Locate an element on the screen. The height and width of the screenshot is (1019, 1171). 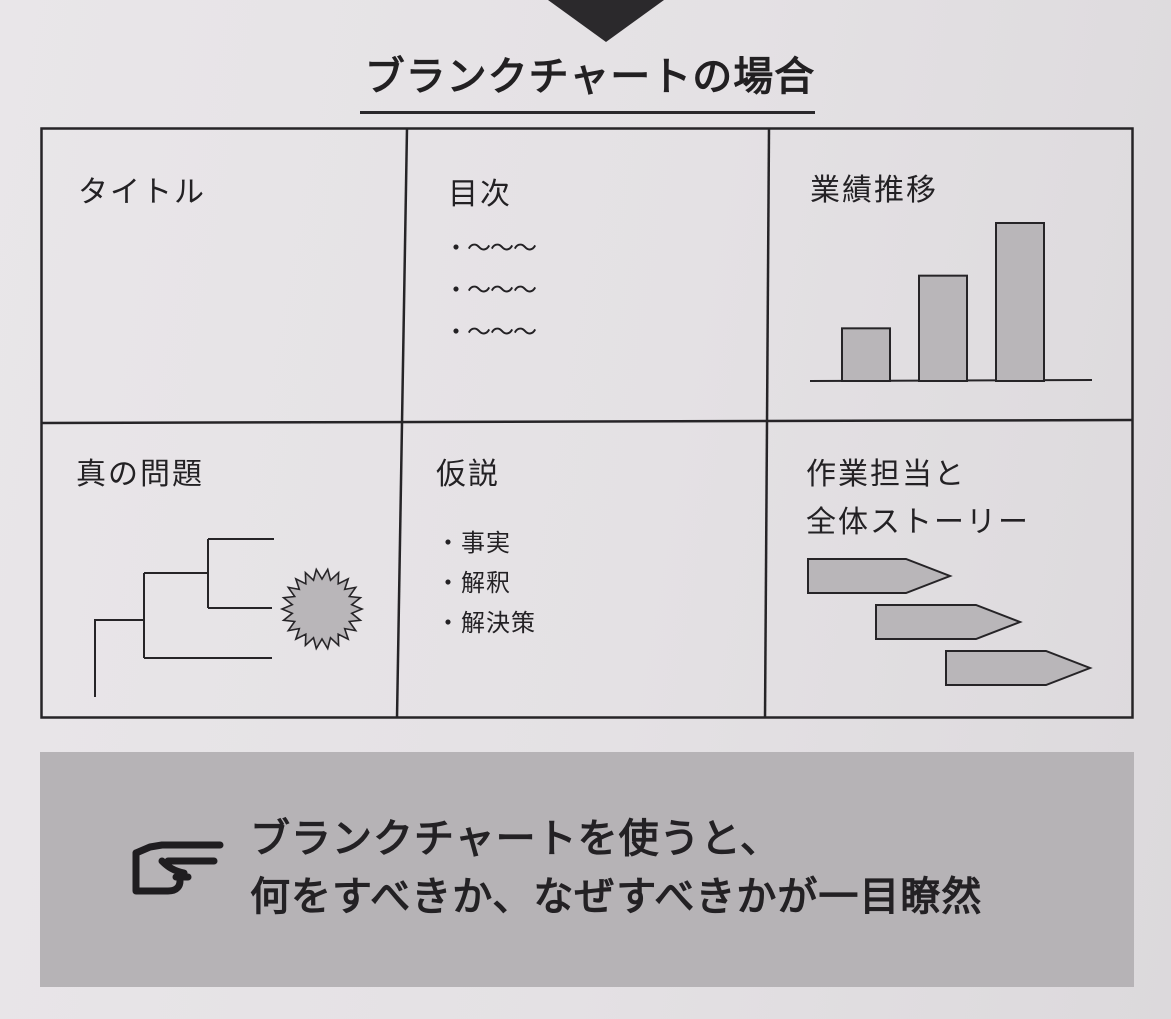
cell-true-problem: 真の問題 is located at coordinates (219, 570).